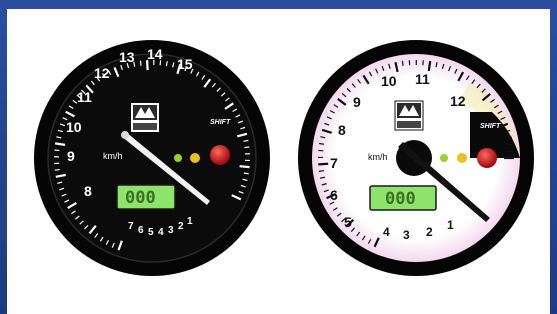 The height and width of the screenshot is (314, 557). I want to click on white-numeral-6: 6, so click(334, 195).